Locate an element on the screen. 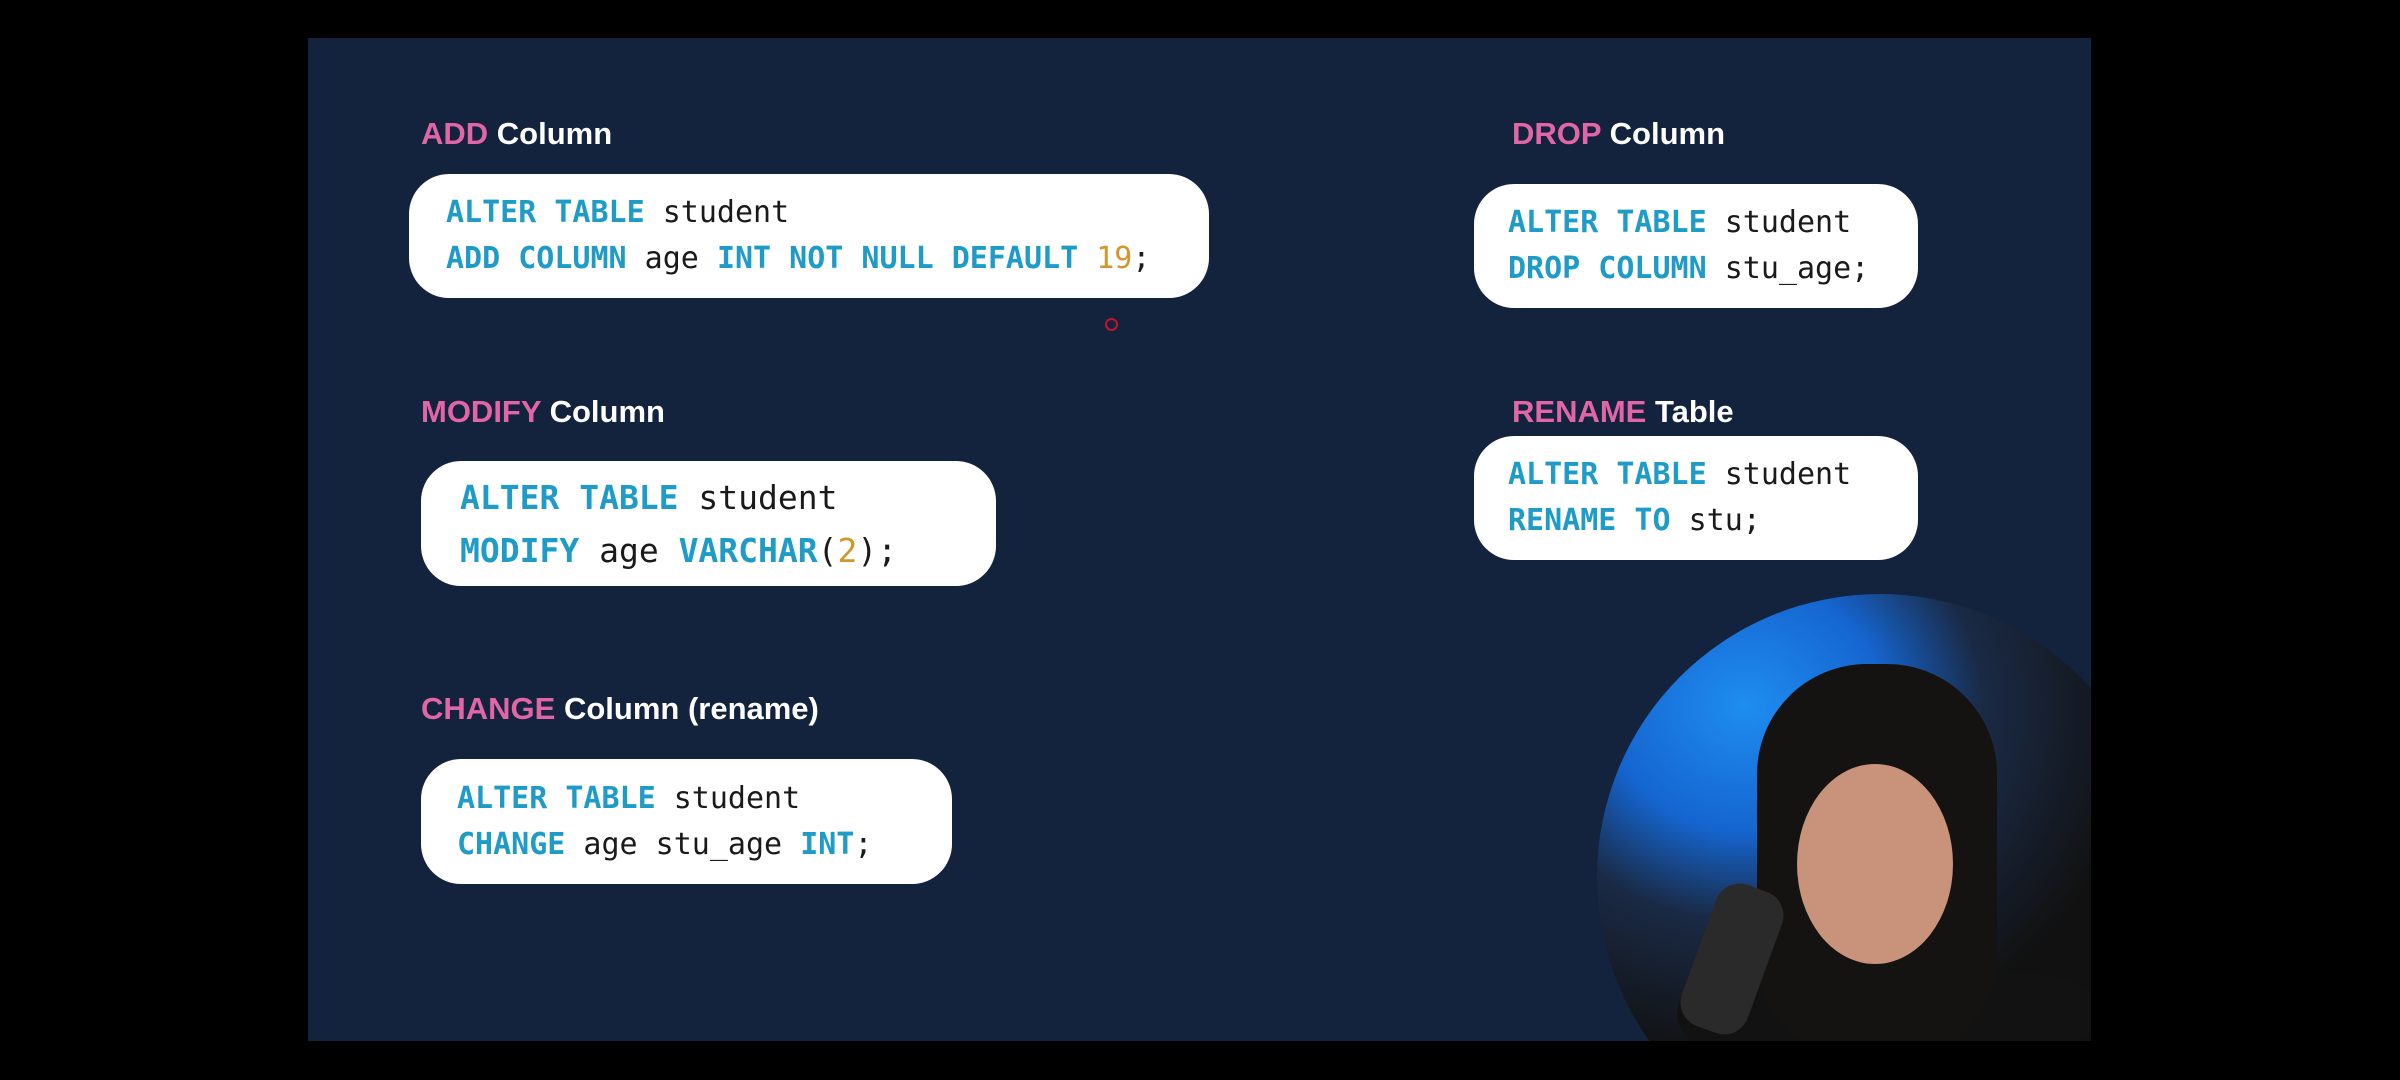 The width and height of the screenshot is (2400, 1080). code-line: ADD COLUMN age INT NOT NULL DEFAULT 19; is located at coordinates (827, 259).